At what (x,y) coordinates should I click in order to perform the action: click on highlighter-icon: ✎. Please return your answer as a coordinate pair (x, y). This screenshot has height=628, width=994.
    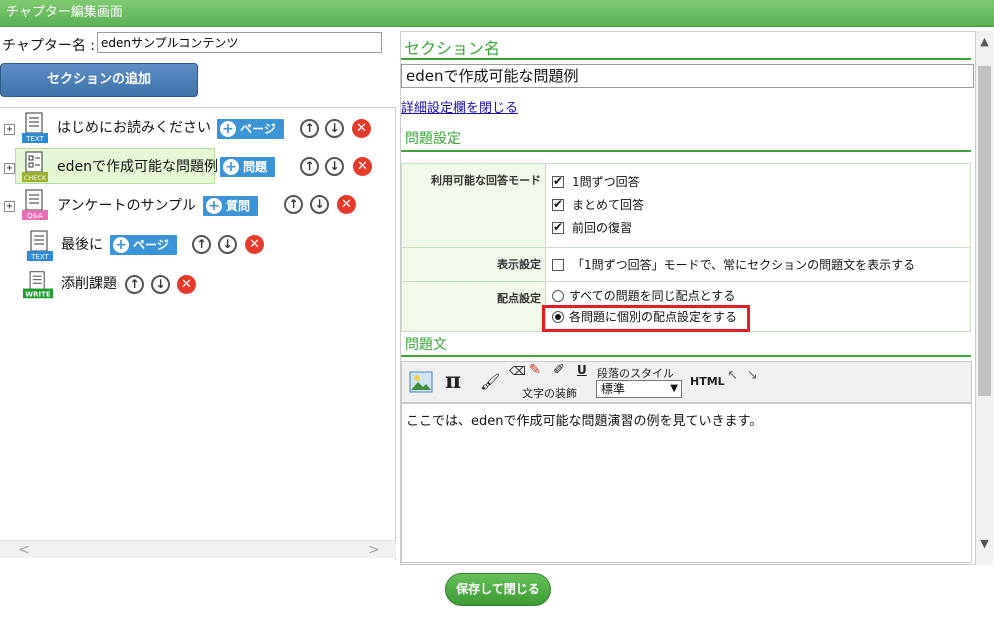
    Looking at the image, I should click on (535, 370).